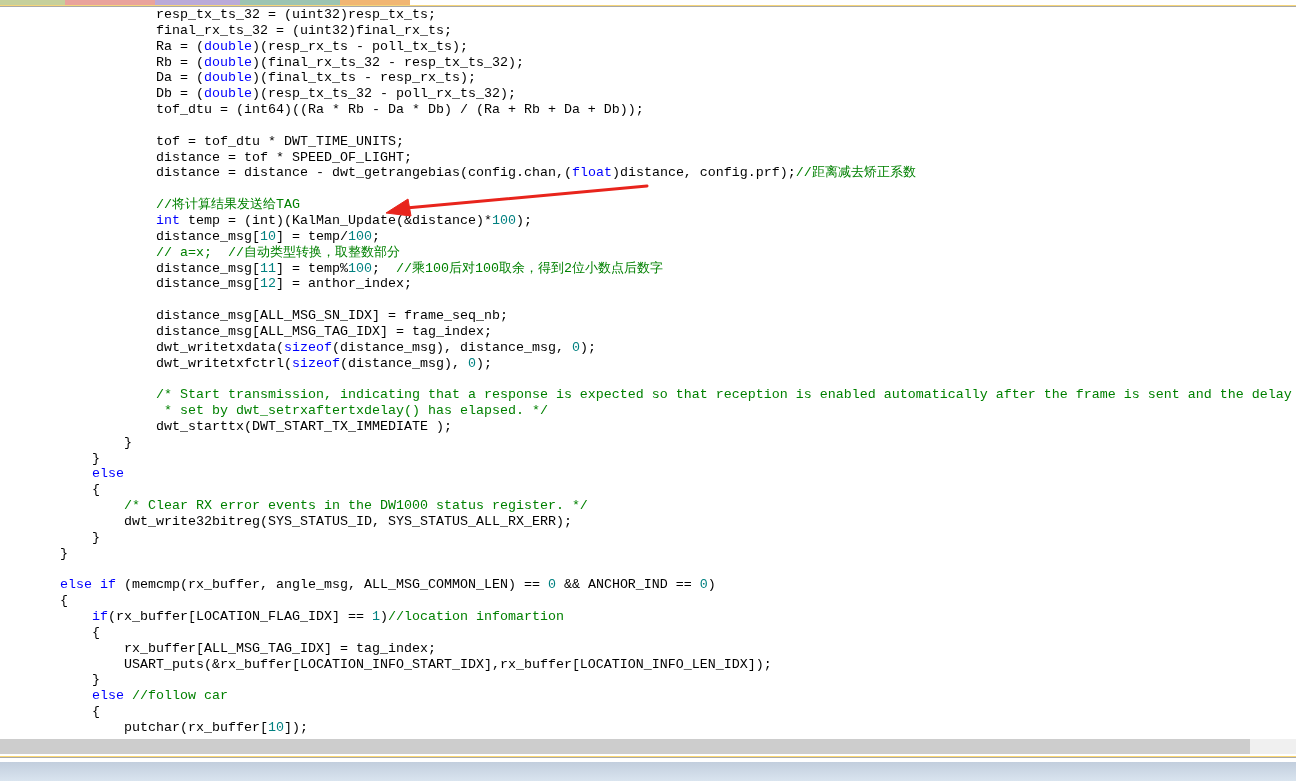 The height and width of the screenshot is (781, 1296). What do you see at coordinates (335, 94) in the screenshot?
I see `code-line: Db = (double)(resp_tx_ts_32 - poll_rx_ts_32);` at bounding box center [335, 94].